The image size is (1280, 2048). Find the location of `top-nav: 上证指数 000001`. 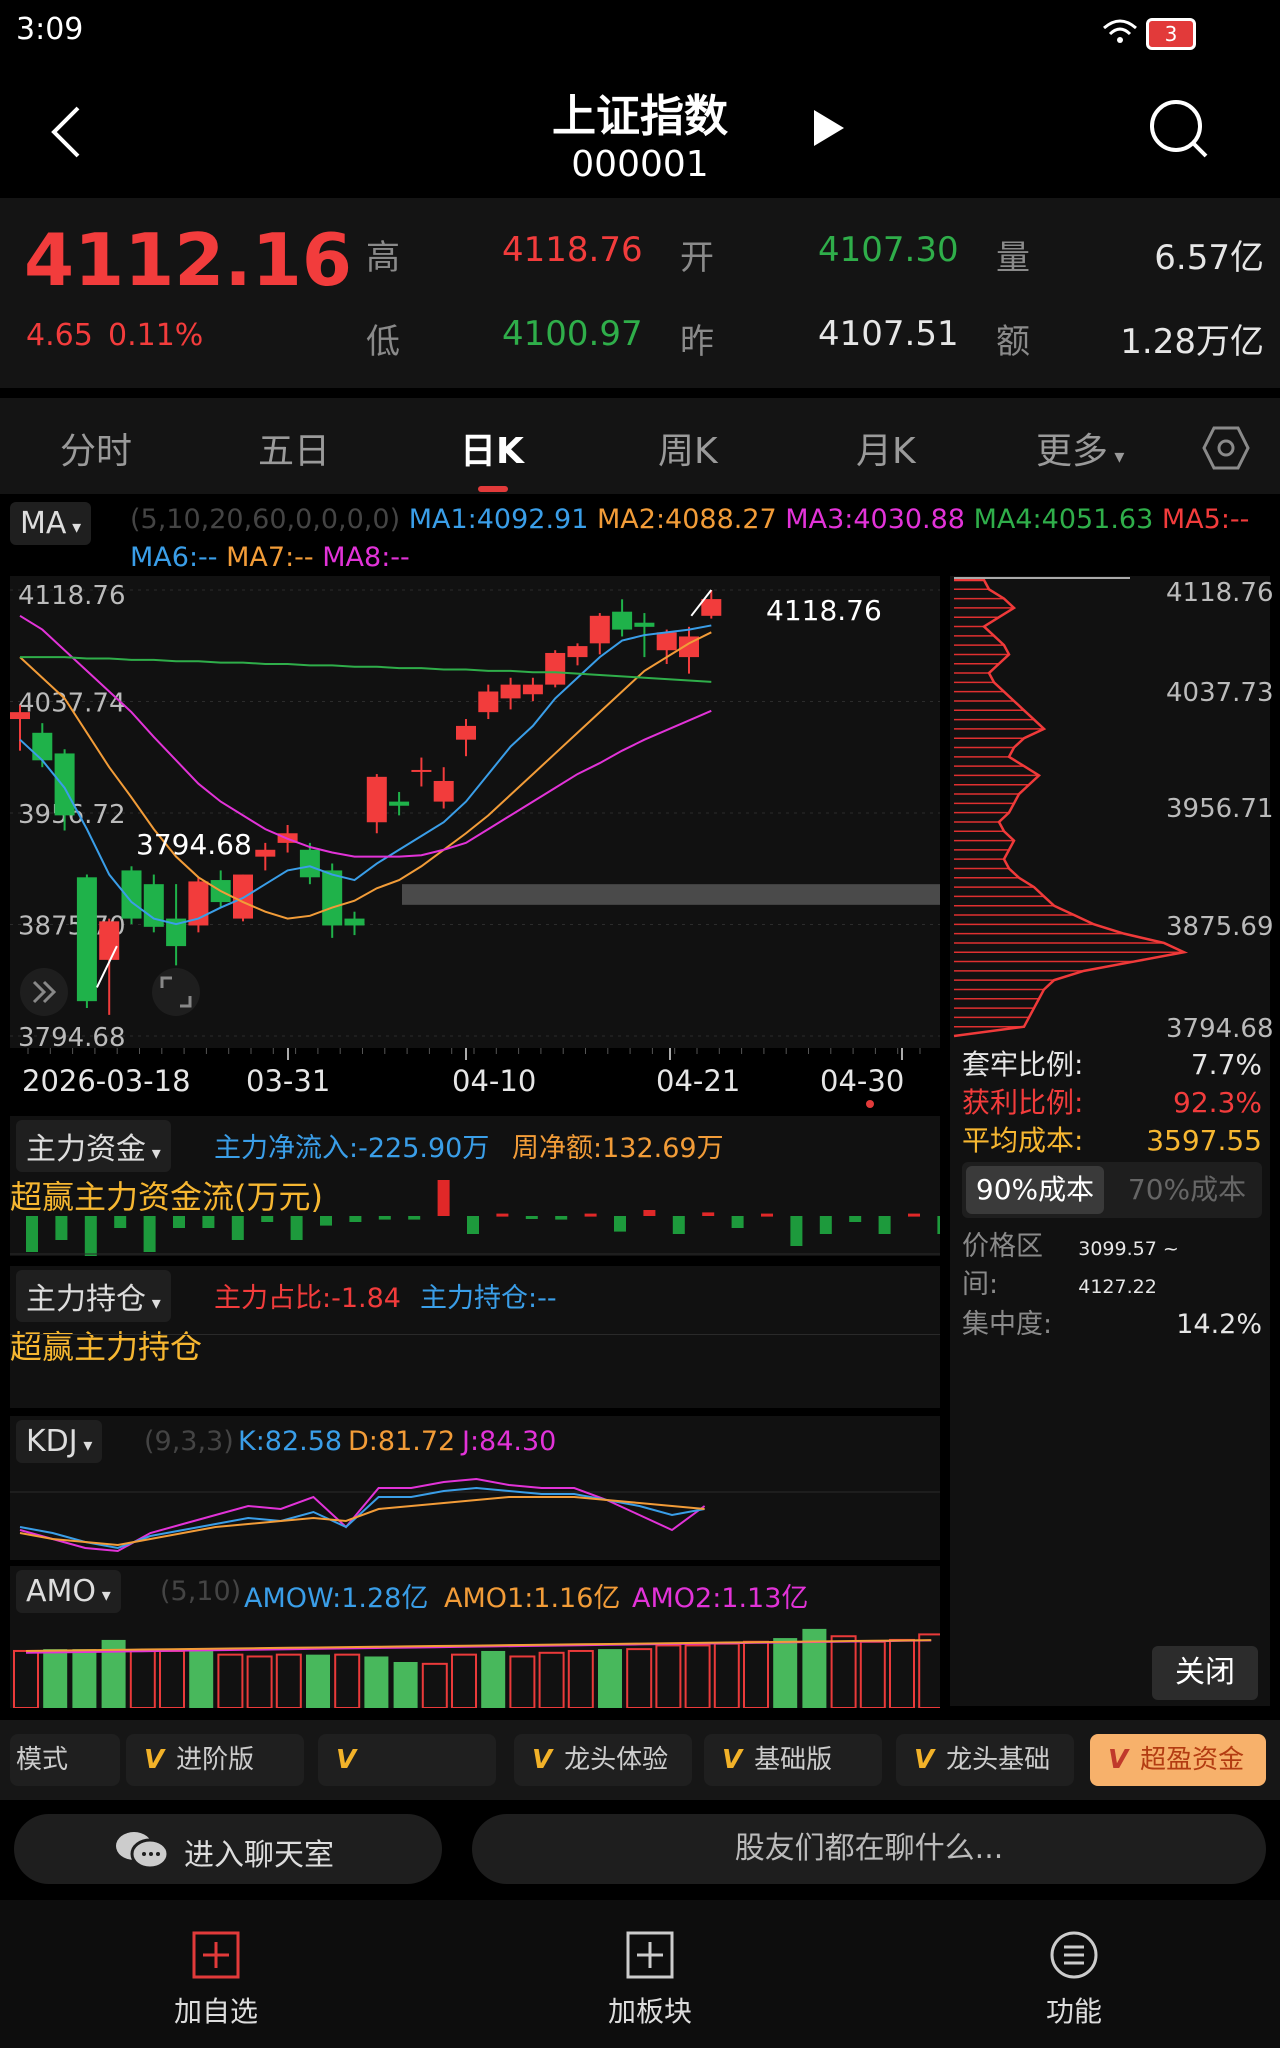

top-nav: 上证指数 000001 is located at coordinates (640, 131).